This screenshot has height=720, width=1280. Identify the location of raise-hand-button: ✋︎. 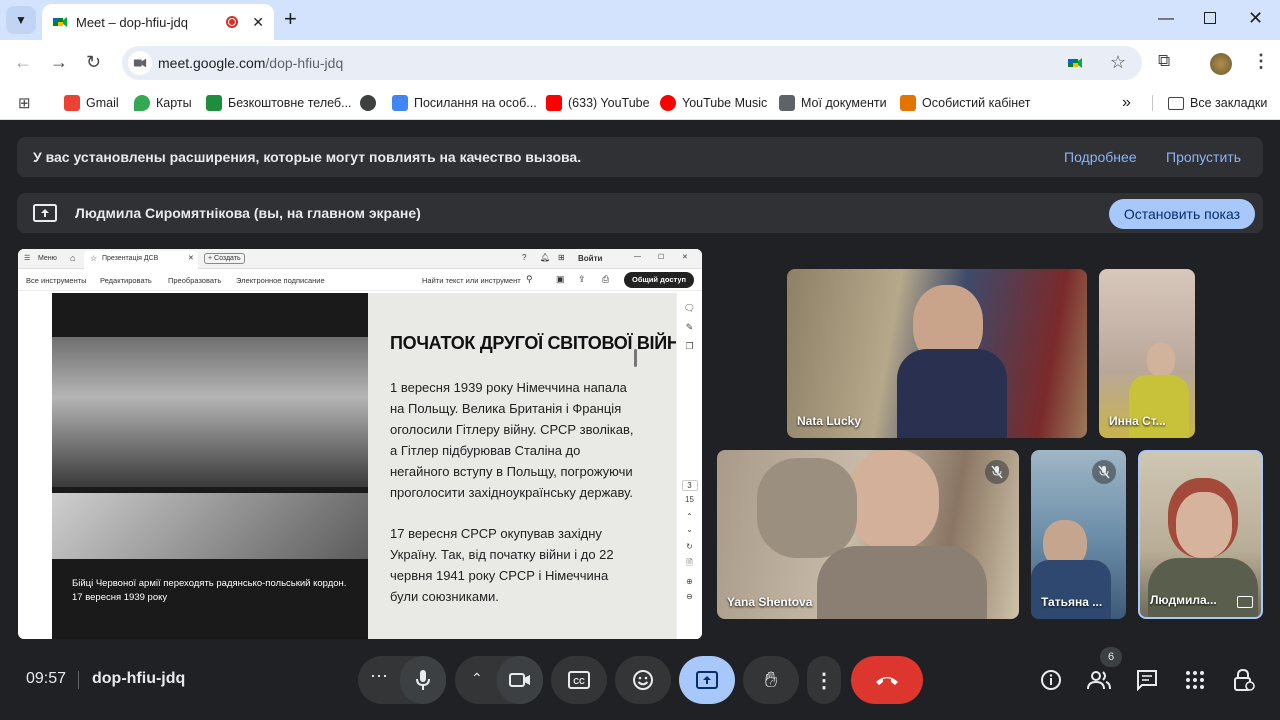
(771, 680).